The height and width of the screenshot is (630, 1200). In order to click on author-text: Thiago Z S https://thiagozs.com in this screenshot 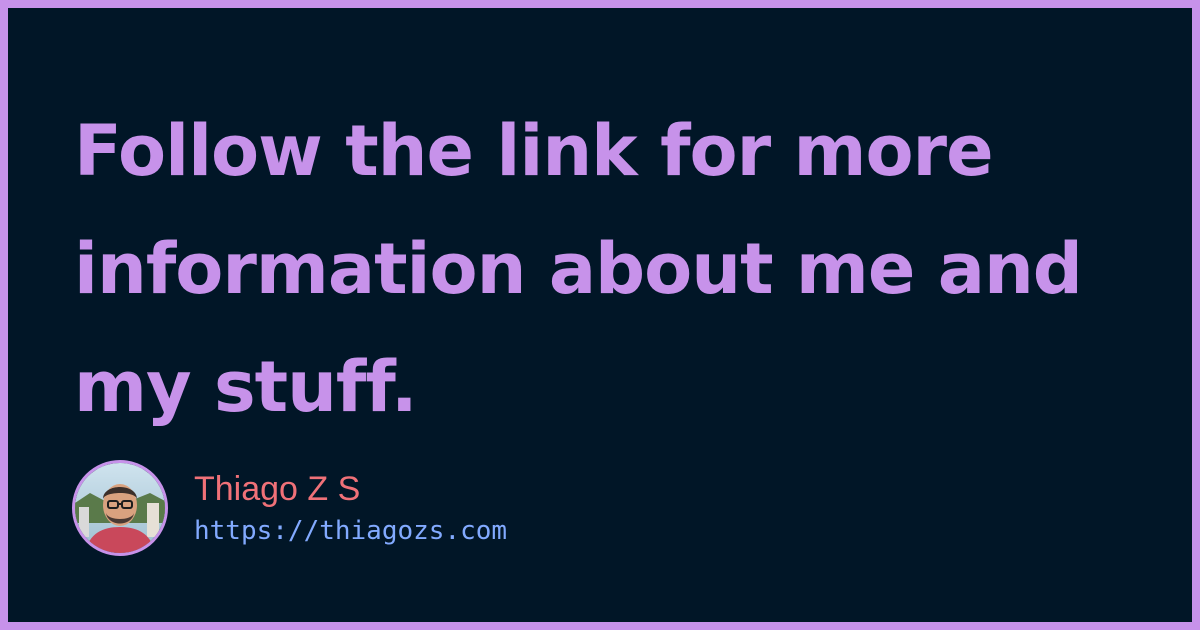, I will do `click(350, 508)`.